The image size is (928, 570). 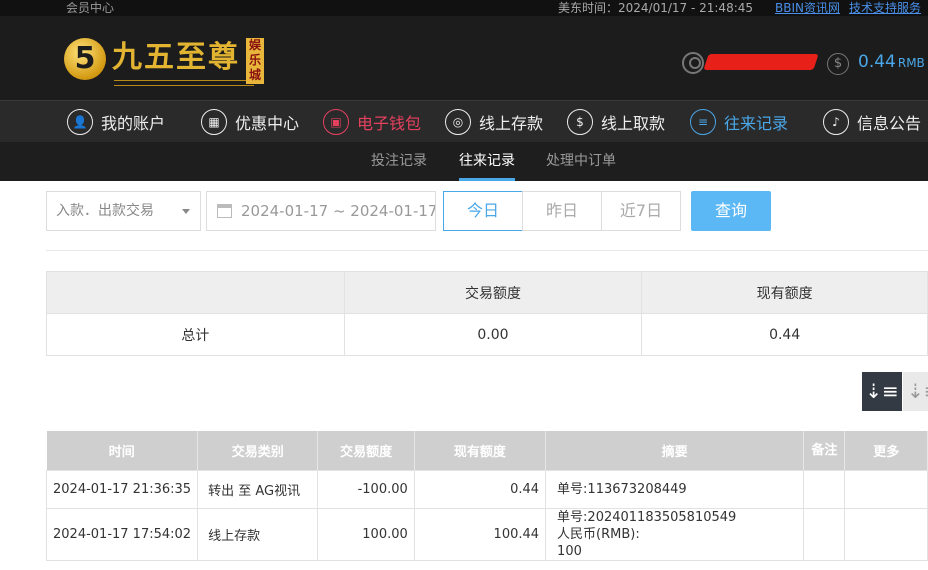 I want to click on col-header-summary: 摘要, so click(x=675, y=450).